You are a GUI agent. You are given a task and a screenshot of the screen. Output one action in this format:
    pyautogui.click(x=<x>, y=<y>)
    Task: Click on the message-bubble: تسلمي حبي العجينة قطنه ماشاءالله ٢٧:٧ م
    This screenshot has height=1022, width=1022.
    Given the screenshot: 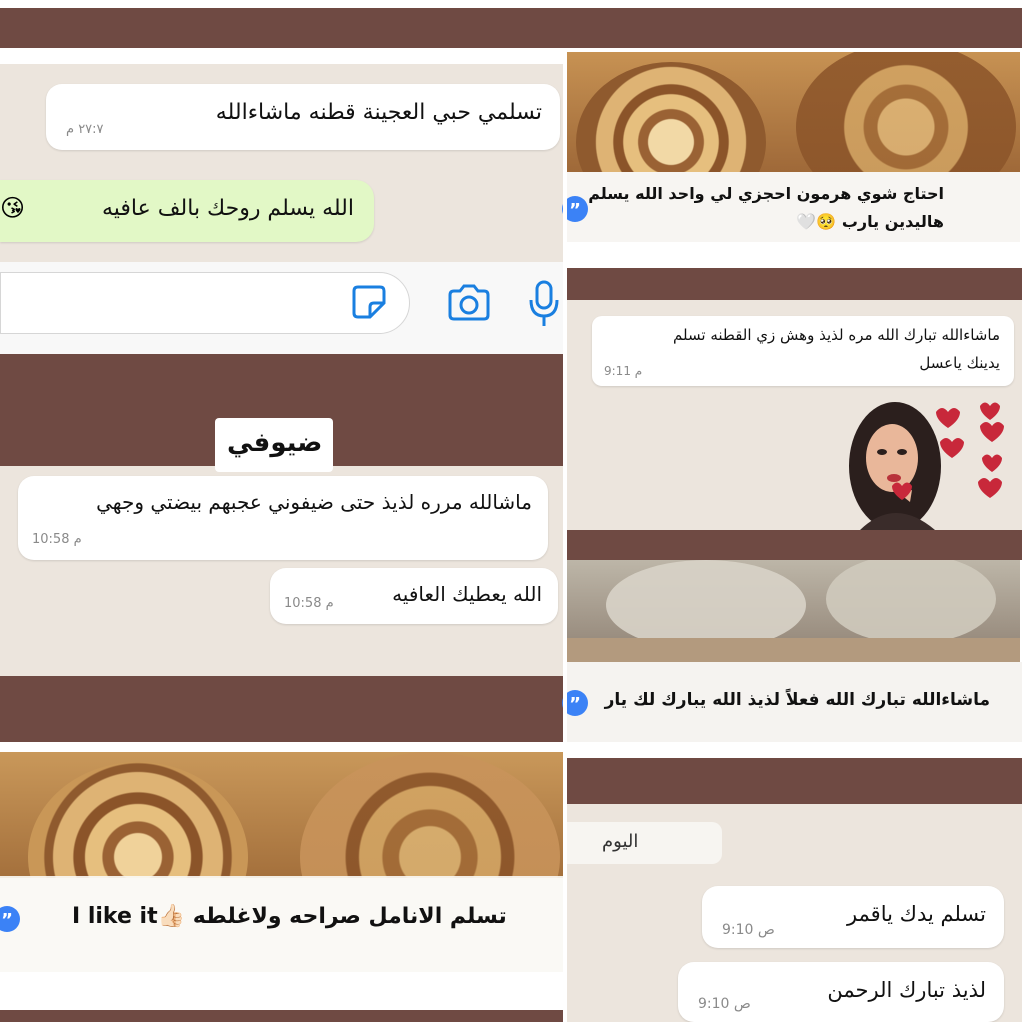 What is the action you would take?
    pyautogui.click(x=303, y=117)
    